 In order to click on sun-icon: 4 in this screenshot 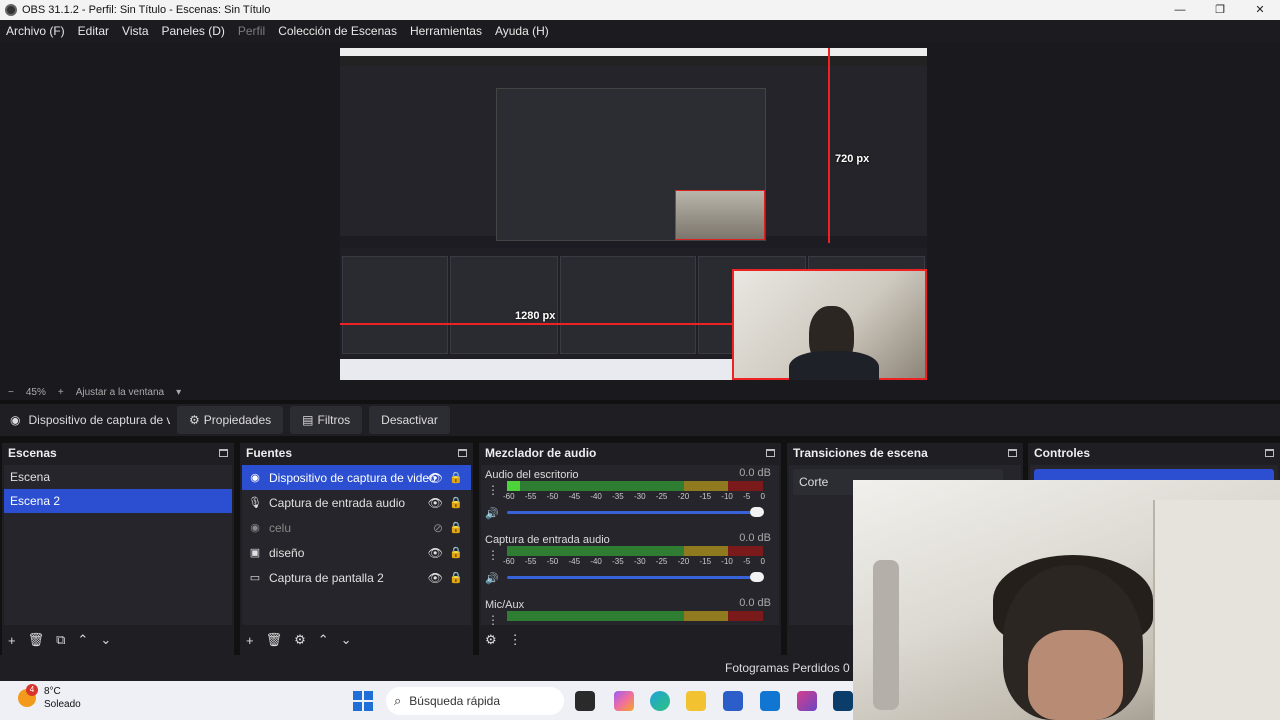, I will do `click(28, 695)`.